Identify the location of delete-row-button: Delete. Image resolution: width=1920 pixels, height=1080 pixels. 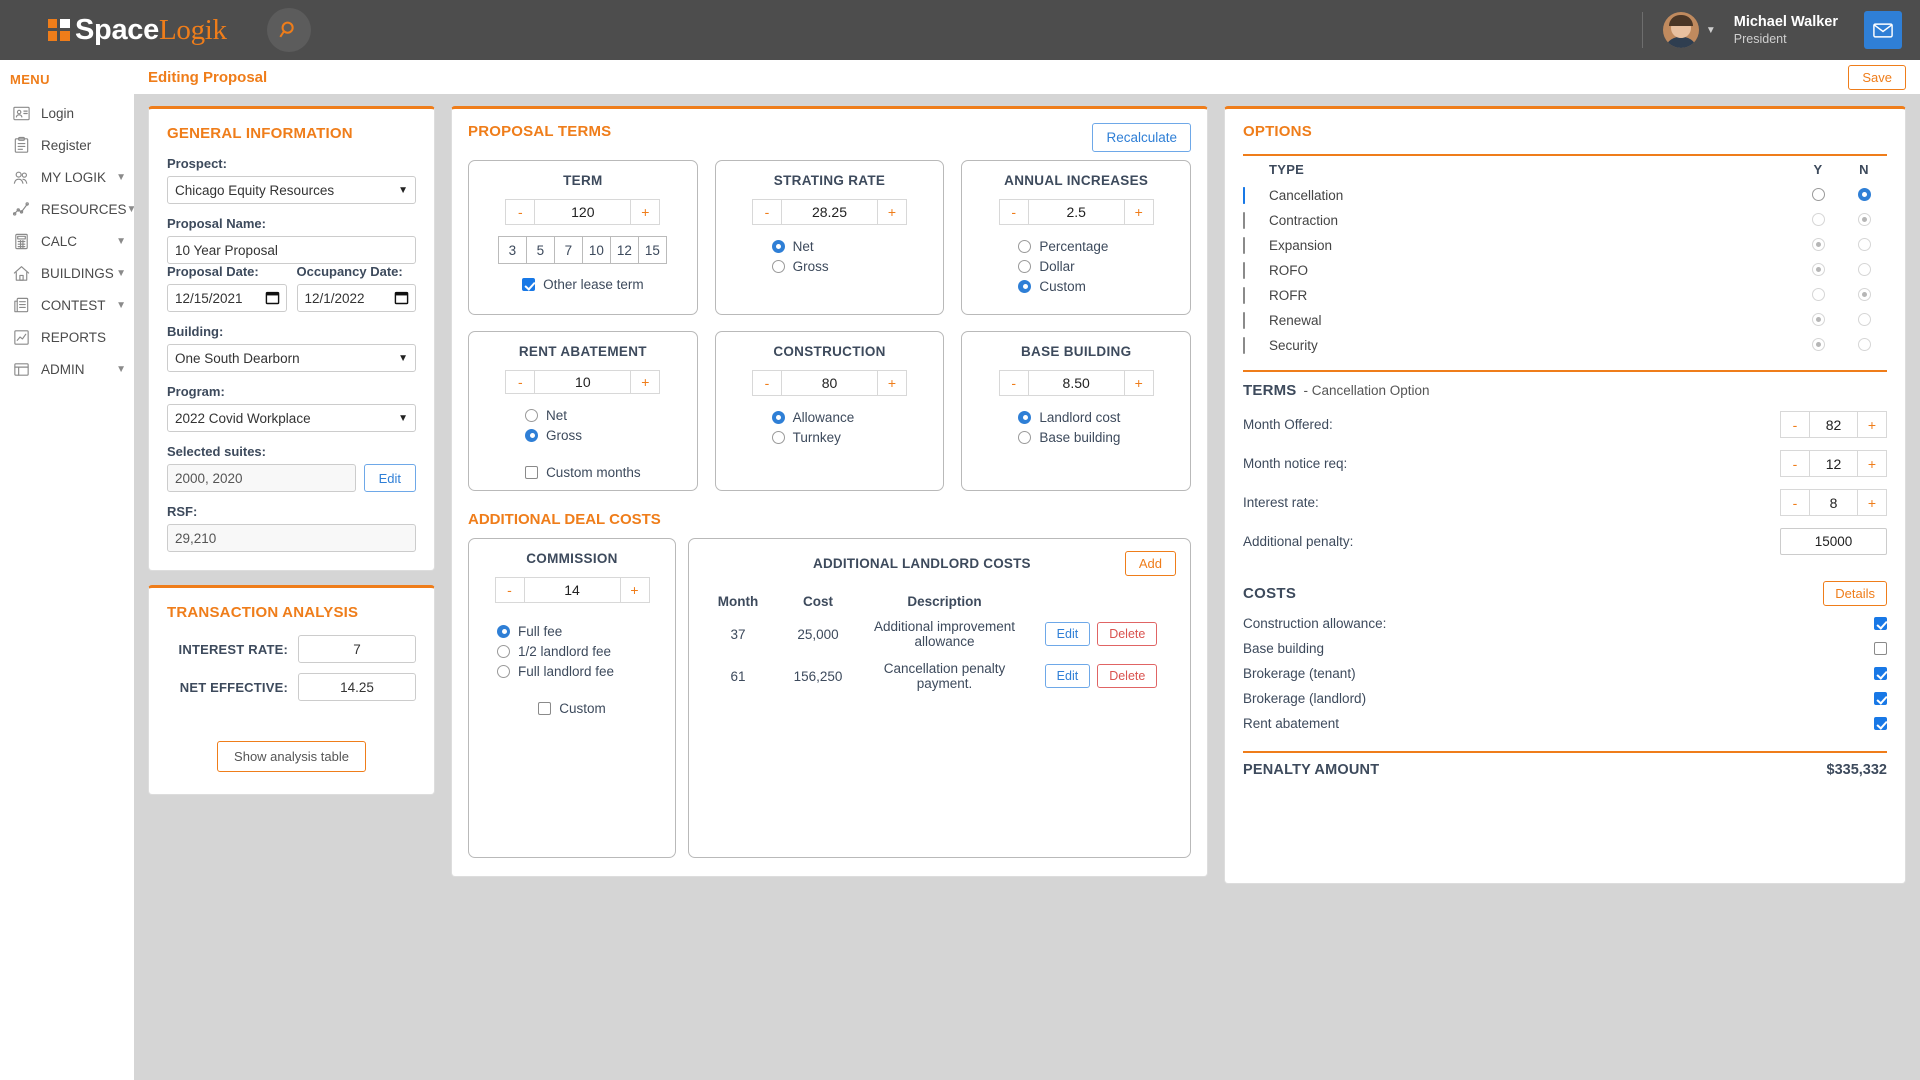
(1127, 634).